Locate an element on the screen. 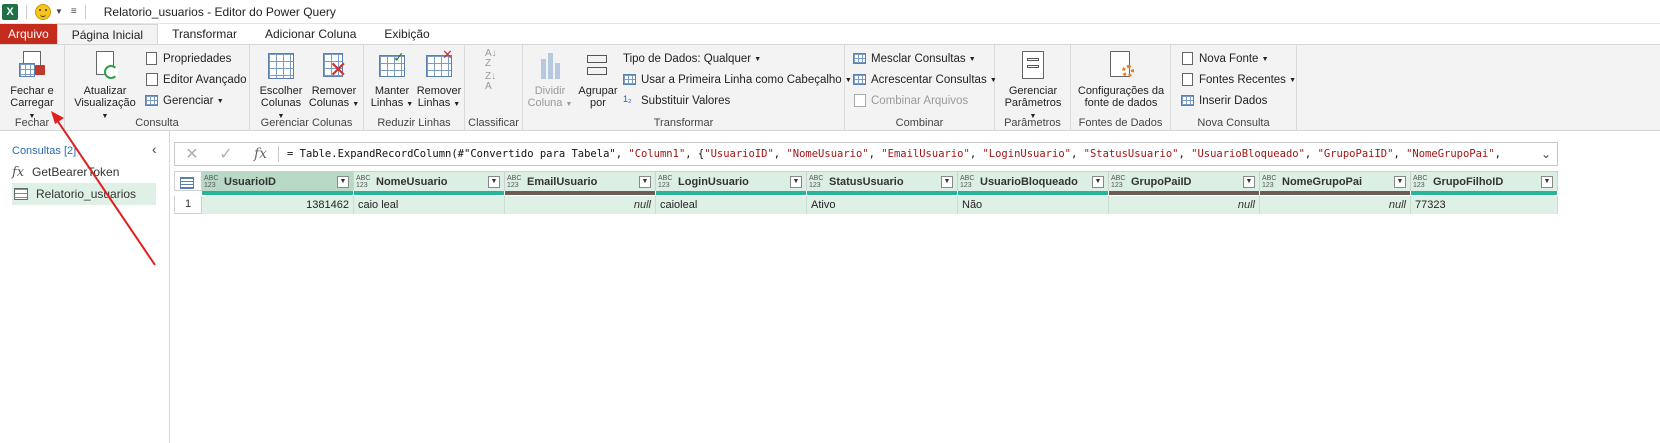 This screenshot has height=443, width=1660. group-classificar: A↓ Z Z↓ A Classificar is located at coordinates (494, 88).